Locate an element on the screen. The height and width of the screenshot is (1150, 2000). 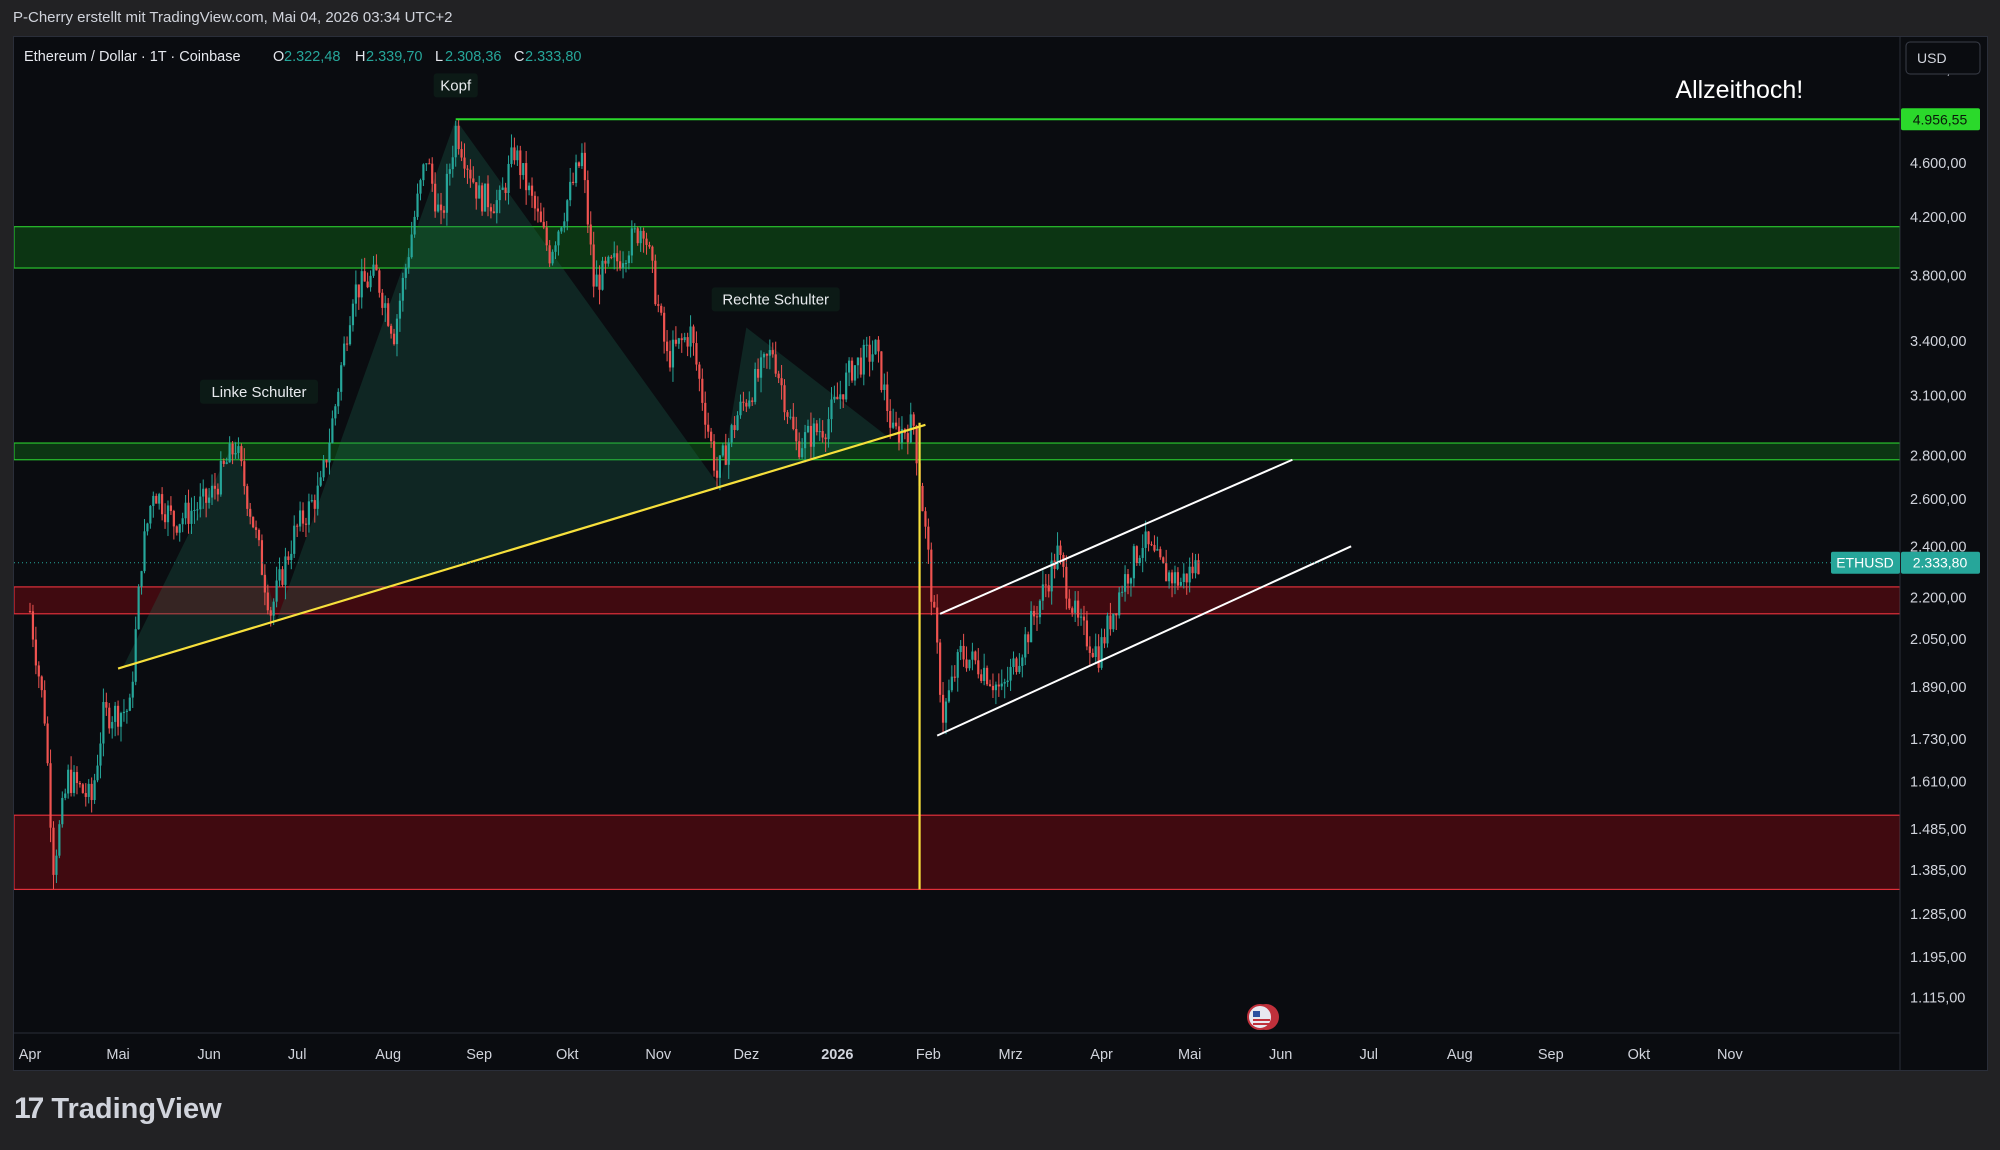
tradingview-logo: 17 TradingView is located at coordinates (118, 1109).